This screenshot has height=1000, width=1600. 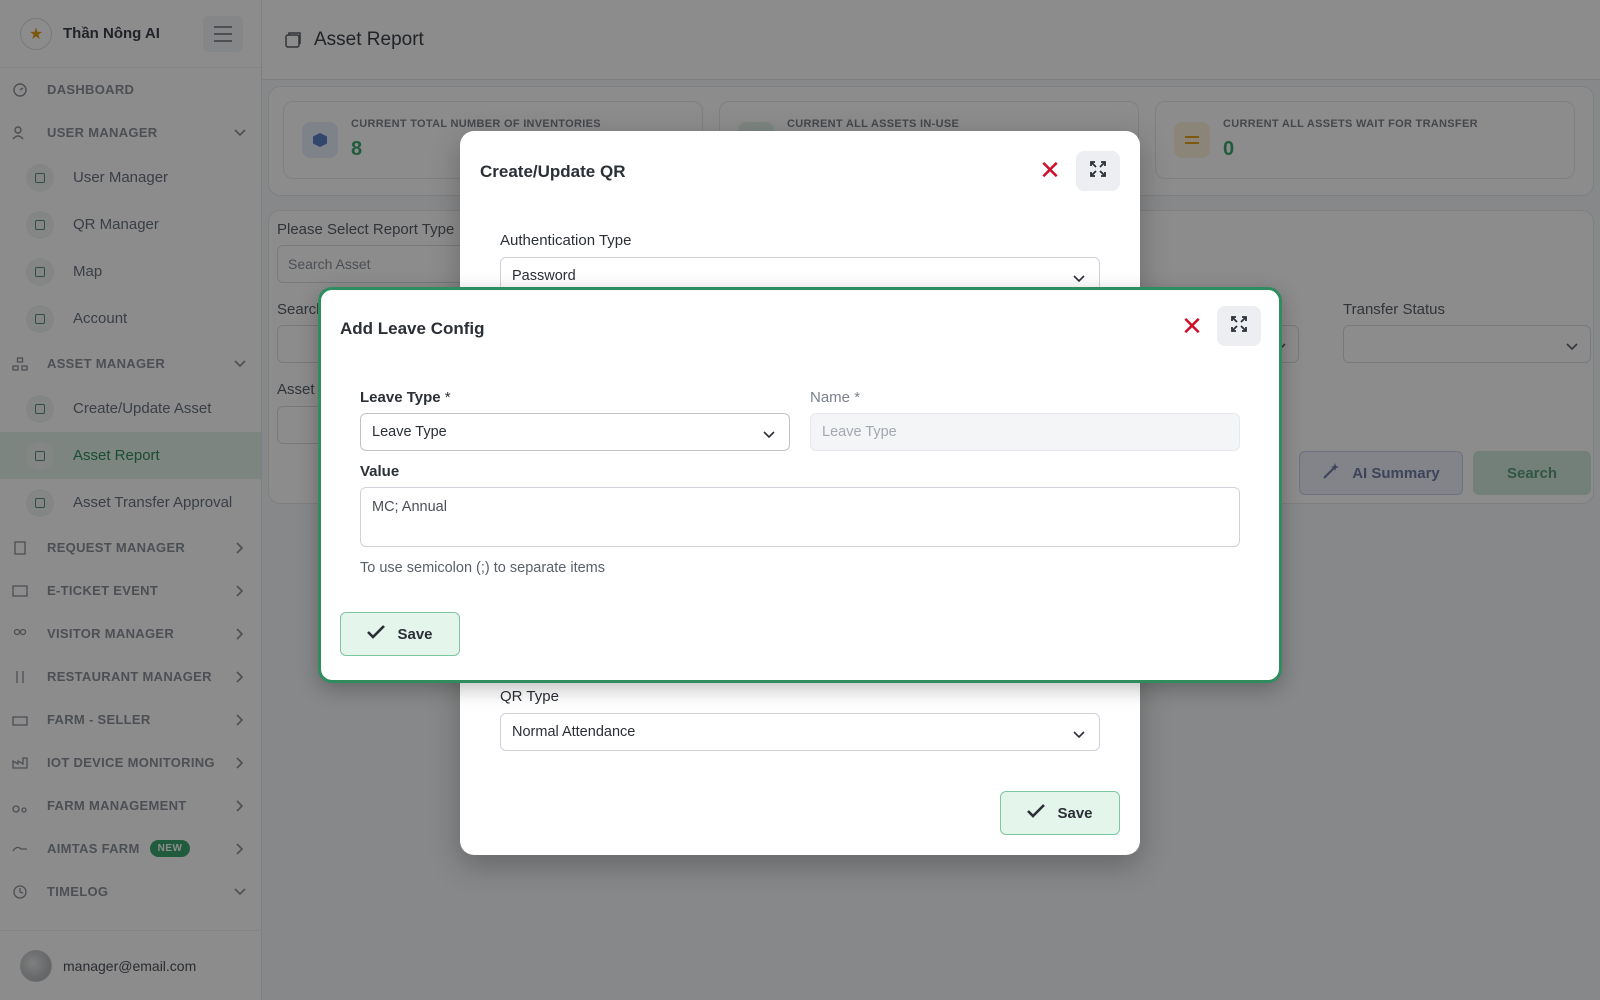 I want to click on auth-type-value: Password, so click(x=544, y=276).